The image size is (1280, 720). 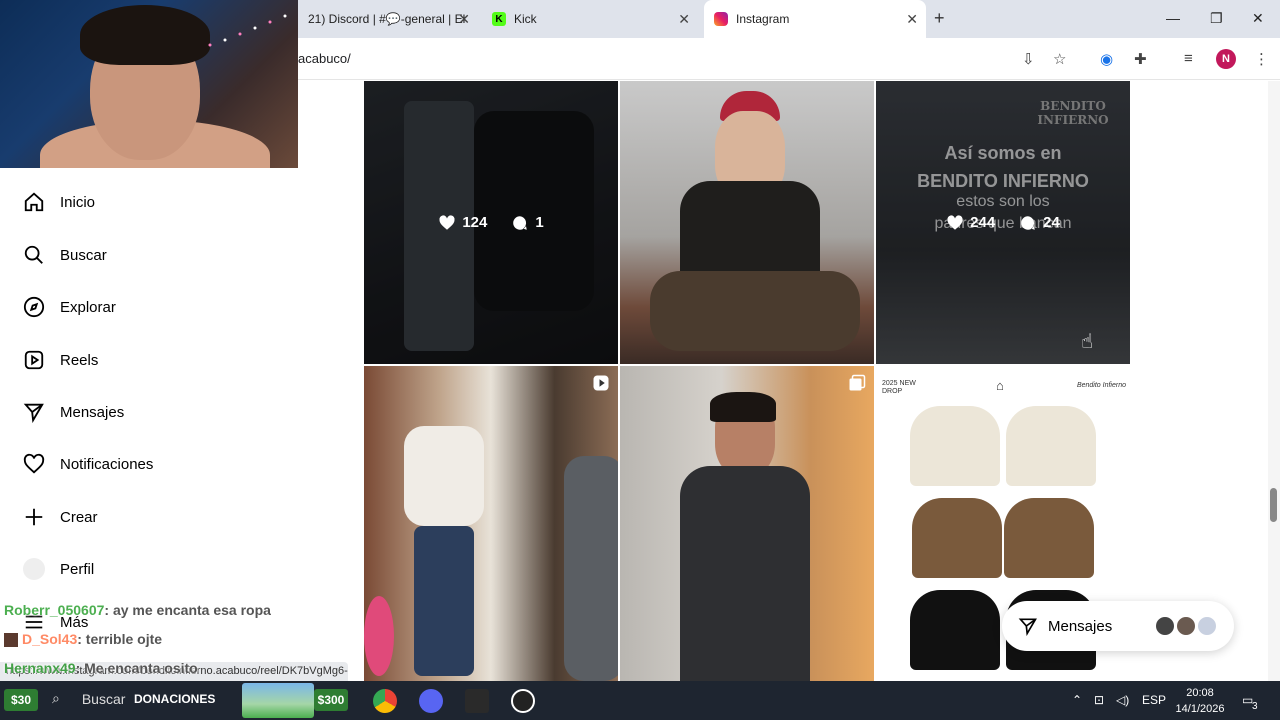 What do you see at coordinates (1106, 59) in the screenshot?
I see `extension-audio-icon: ◉` at bounding box center [1106, 59].